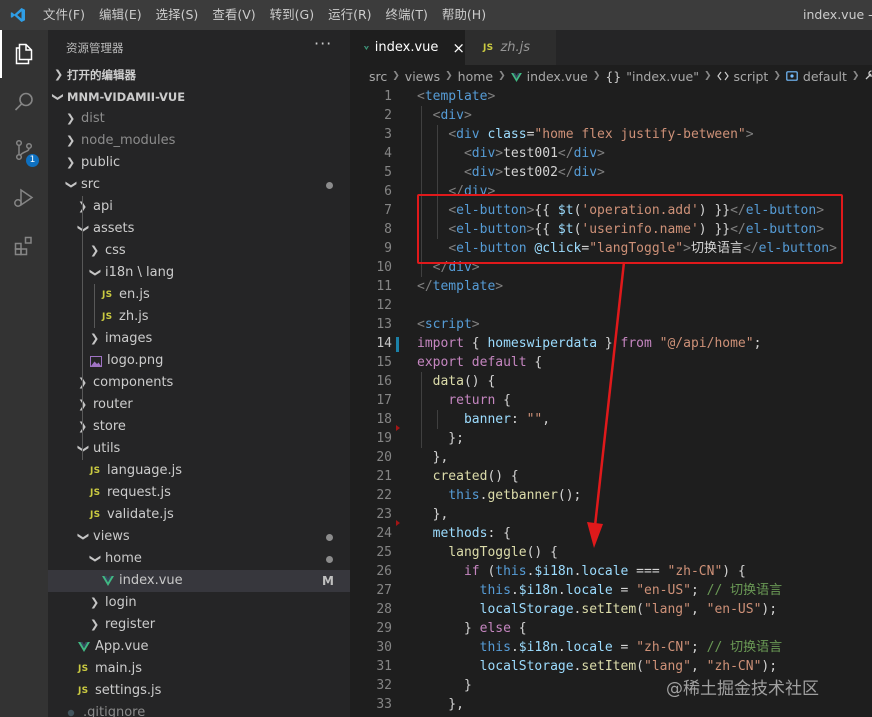  Describe the element at coordinates (199, 229) in the screenshot. I see `tree-folder: ❯ assets` at that location.